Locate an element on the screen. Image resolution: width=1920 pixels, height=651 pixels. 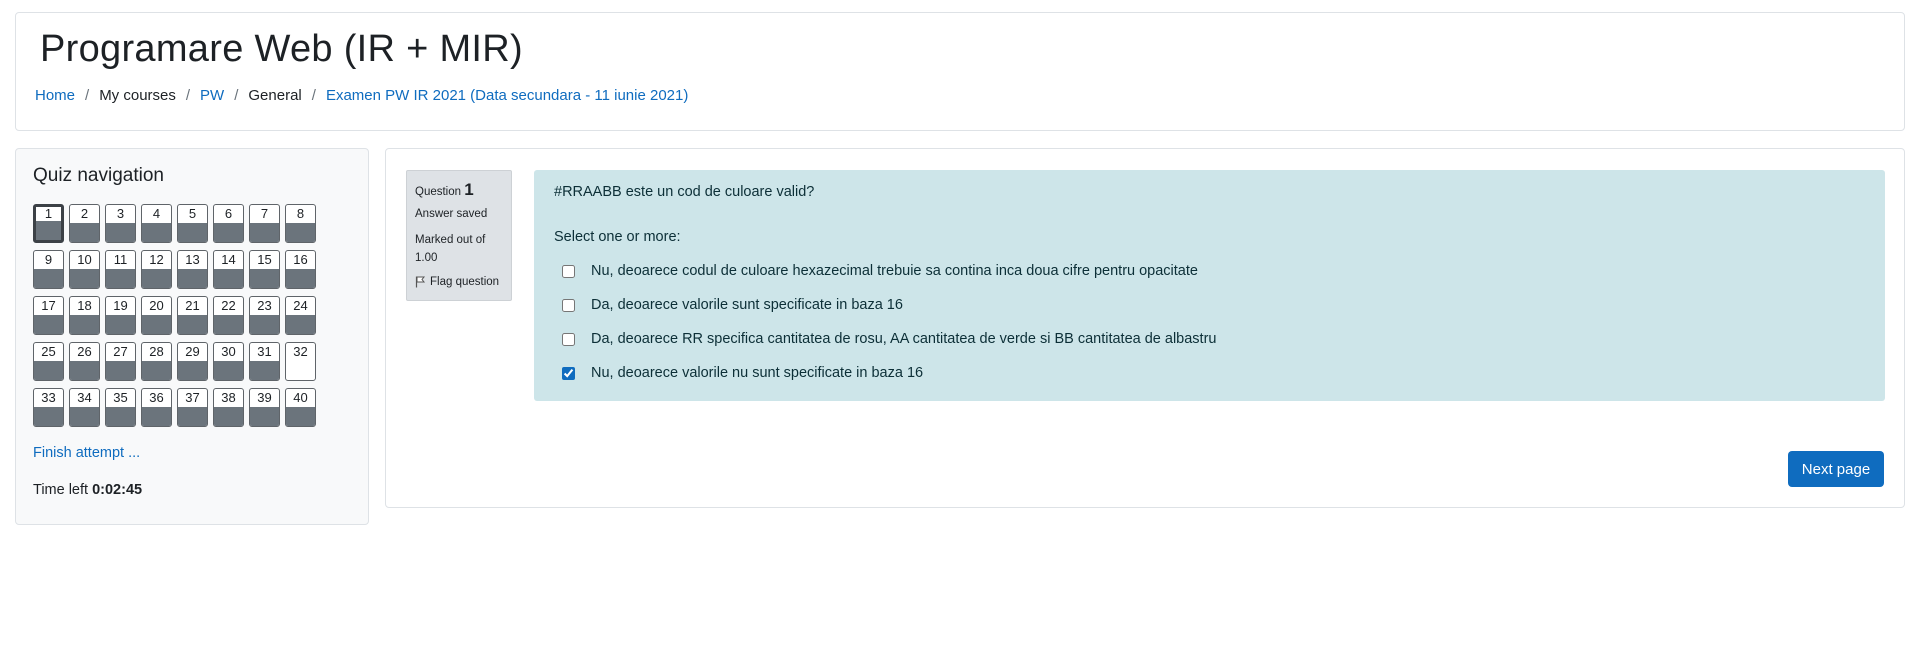
quiz-nav-number: 27 is located at coordinates (120, 351).